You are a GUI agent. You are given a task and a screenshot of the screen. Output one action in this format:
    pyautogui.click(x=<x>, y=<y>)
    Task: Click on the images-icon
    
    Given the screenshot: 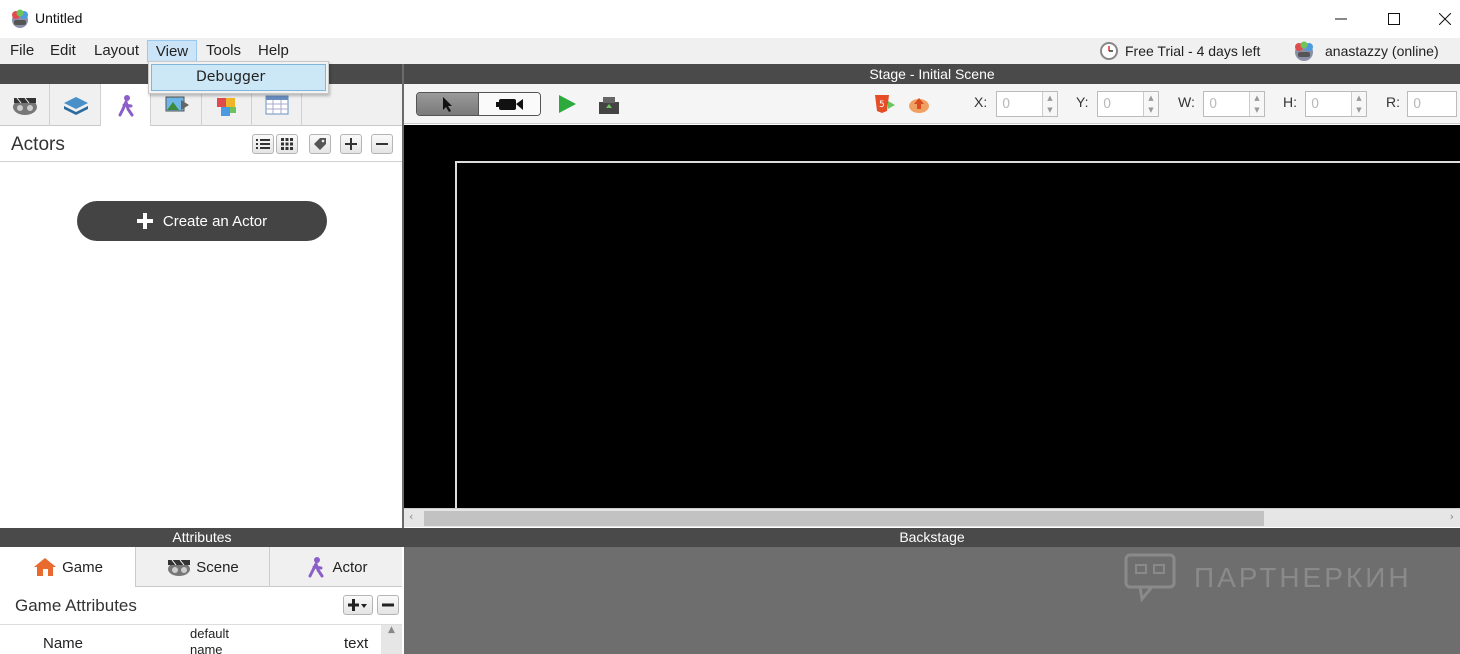 What is the action you would take?
    pyautogui.click(x=177, y=104)
    